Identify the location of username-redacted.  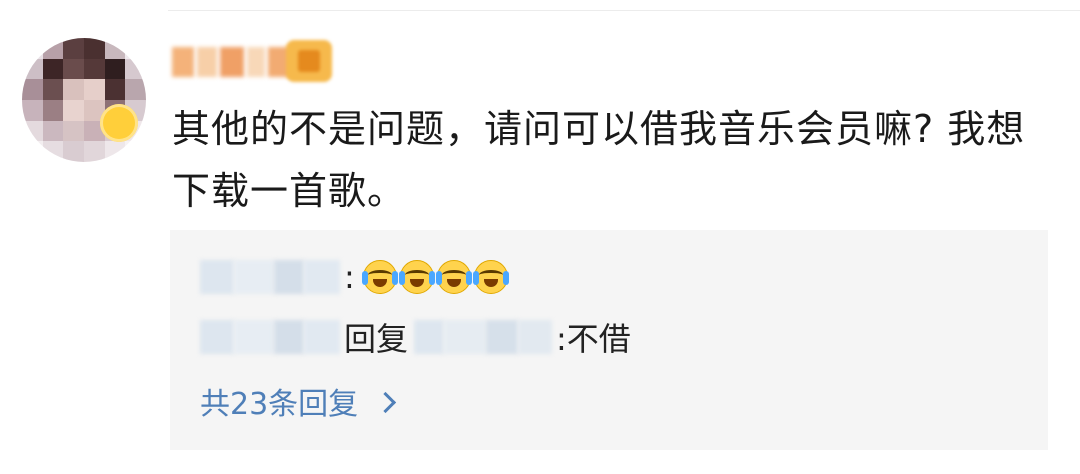
(233, 62).